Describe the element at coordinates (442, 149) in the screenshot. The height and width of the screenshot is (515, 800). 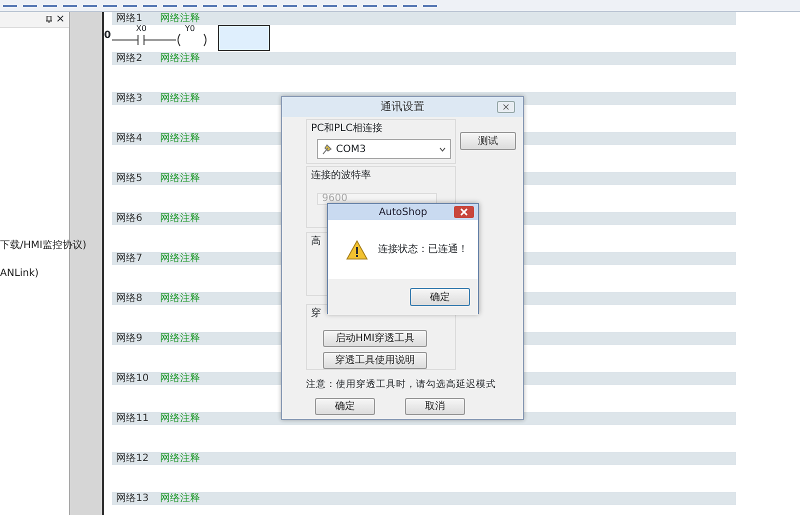
I see `caret-icon` at that location.